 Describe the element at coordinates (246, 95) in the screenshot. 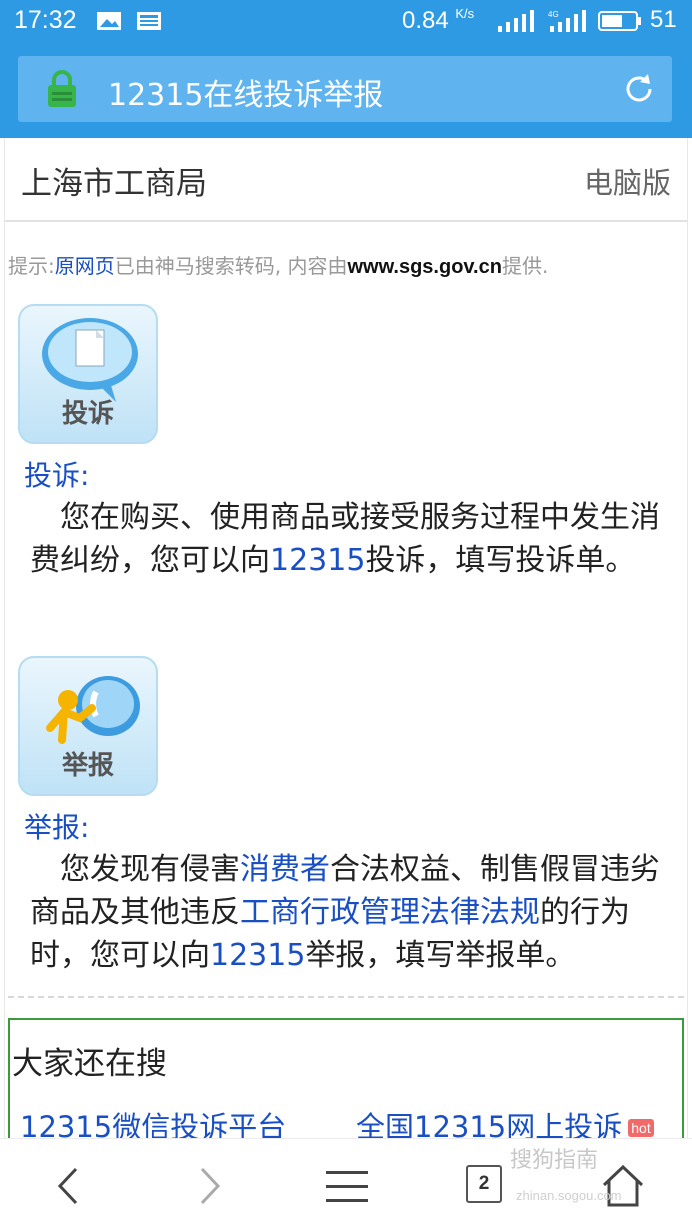

I see `page-title: 12315在线投诉举报` at that location.